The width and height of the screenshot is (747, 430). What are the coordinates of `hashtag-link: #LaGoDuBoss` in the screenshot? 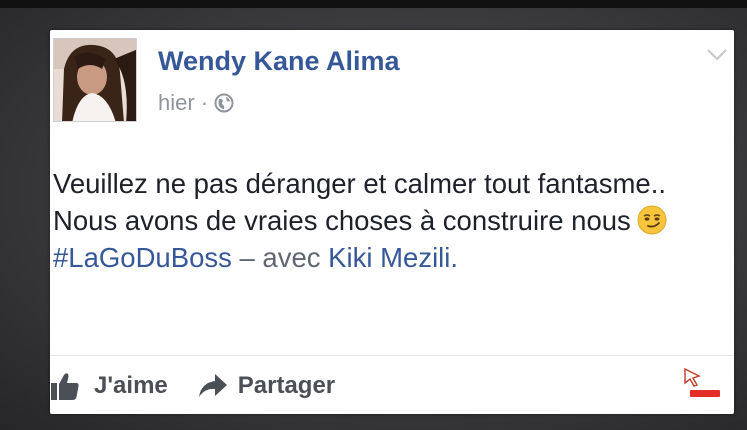 It's located at (142, 257).